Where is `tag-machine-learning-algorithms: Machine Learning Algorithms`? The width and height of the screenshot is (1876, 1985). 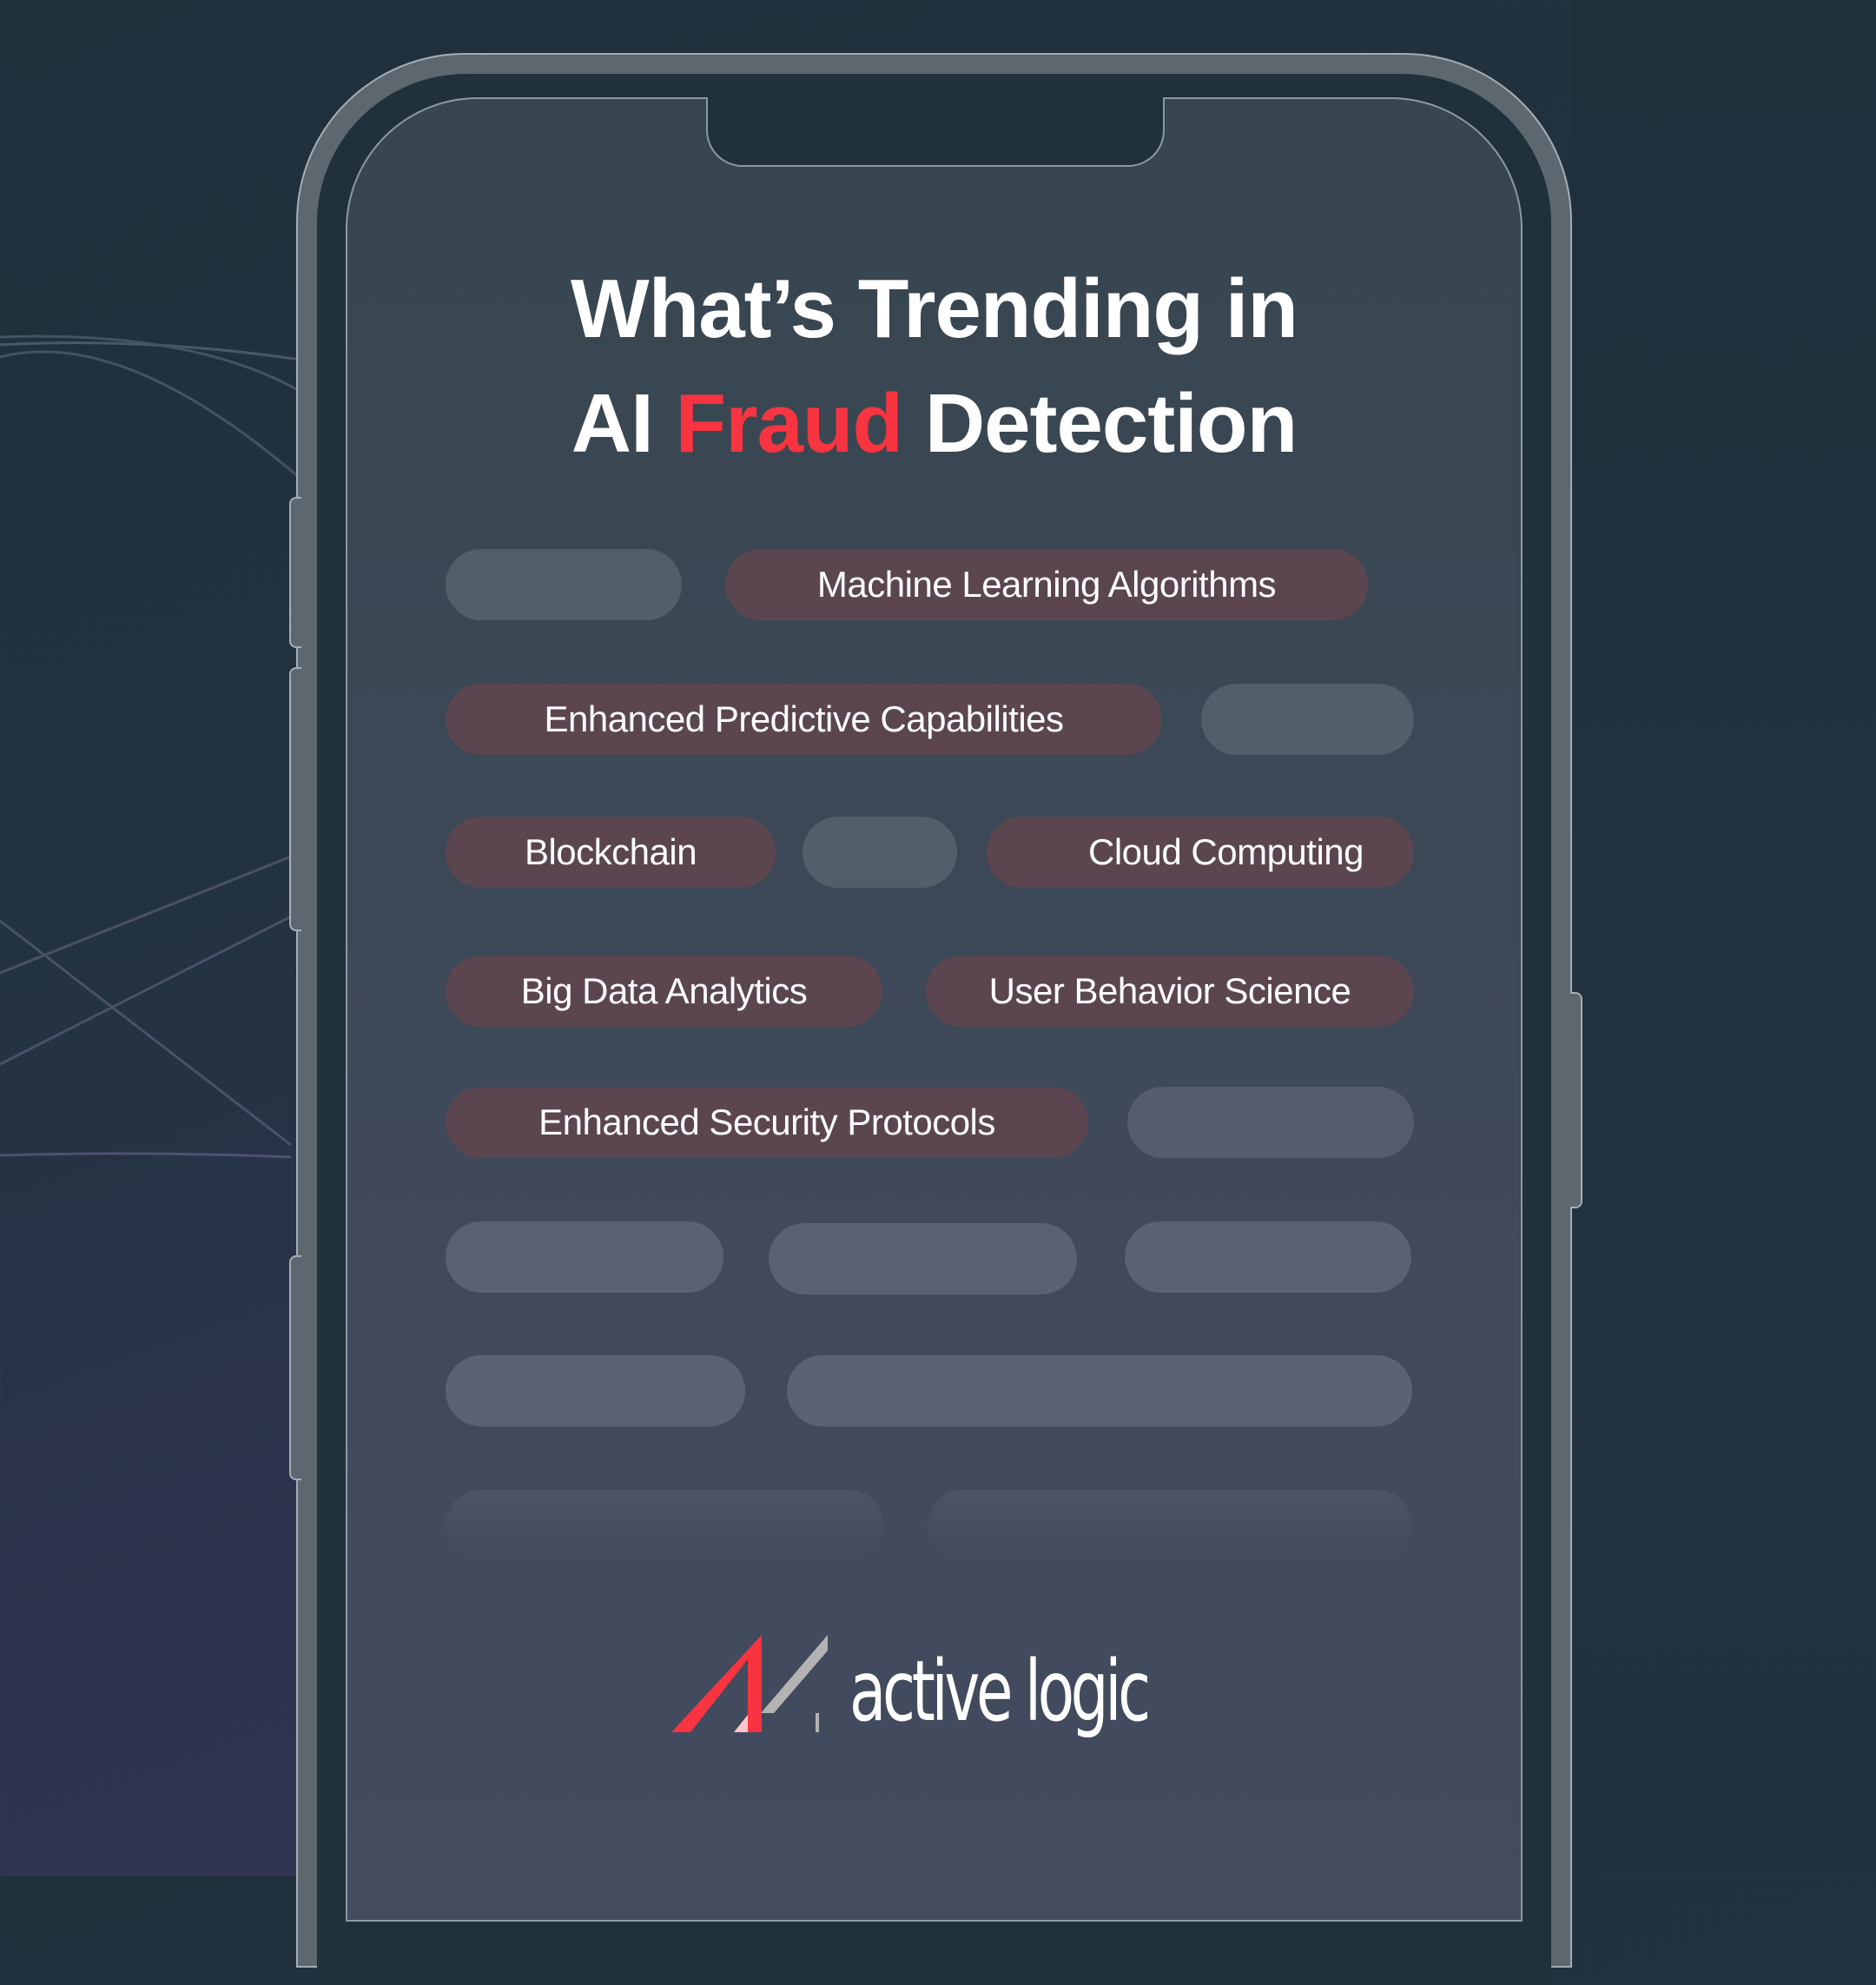
tag-machine-learning-algorithms: Machine Learning Algorithms is located at coordinates (1046, 585).